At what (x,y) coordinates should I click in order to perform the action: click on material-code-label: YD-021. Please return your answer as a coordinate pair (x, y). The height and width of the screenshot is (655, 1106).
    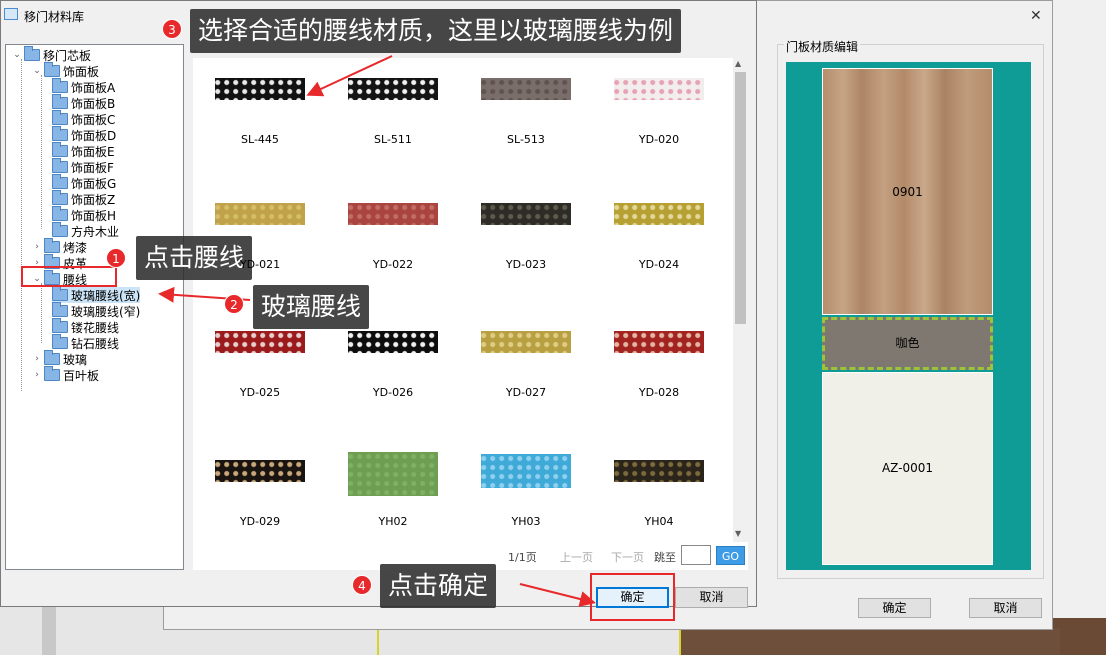
    Looking at the image, I should click on (260, 264).